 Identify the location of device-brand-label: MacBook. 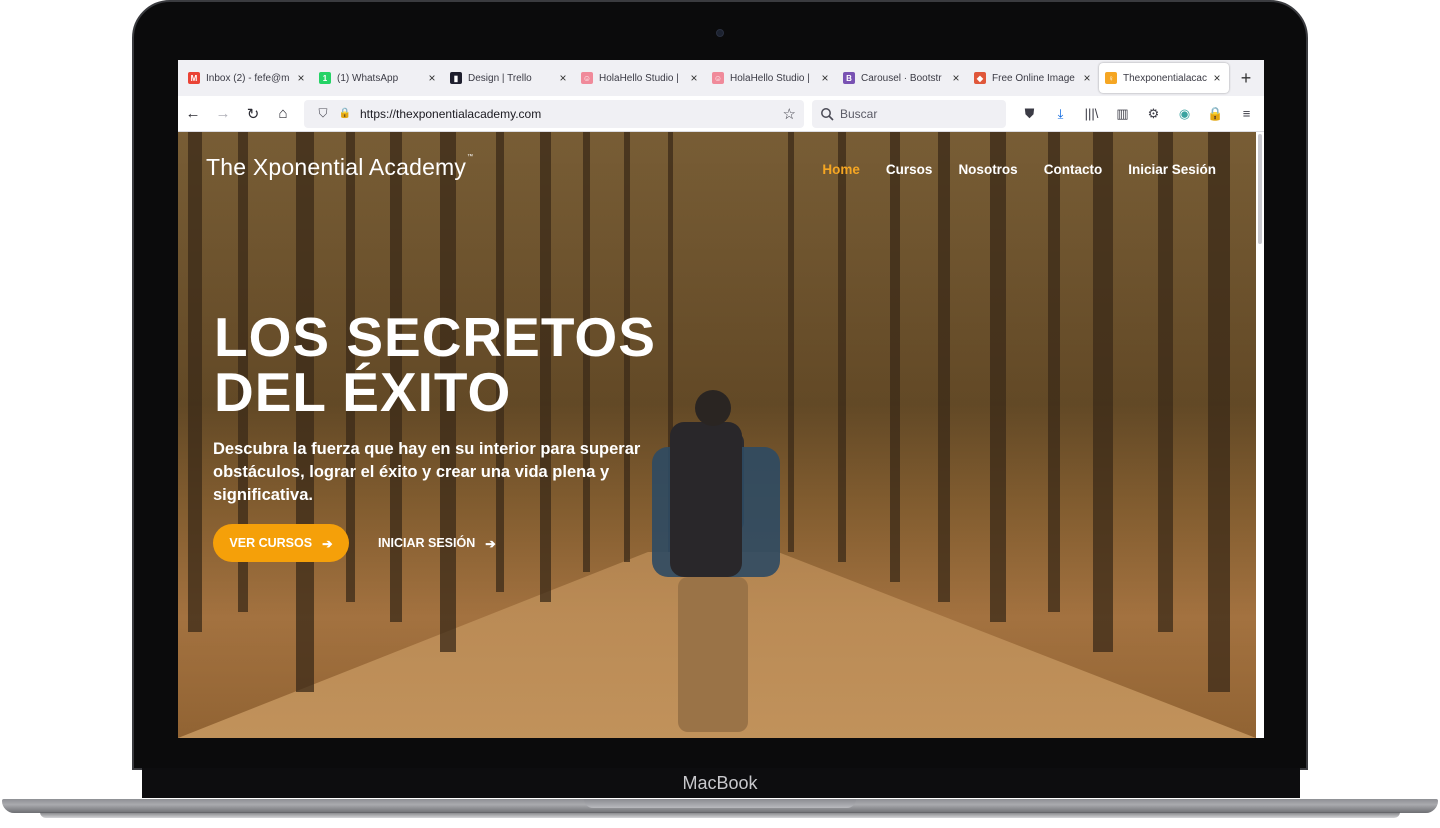
(720, 783).